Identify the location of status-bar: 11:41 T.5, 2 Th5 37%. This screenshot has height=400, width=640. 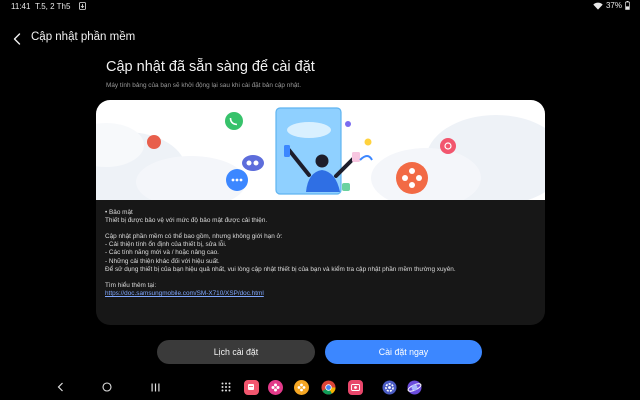
(320, 7).